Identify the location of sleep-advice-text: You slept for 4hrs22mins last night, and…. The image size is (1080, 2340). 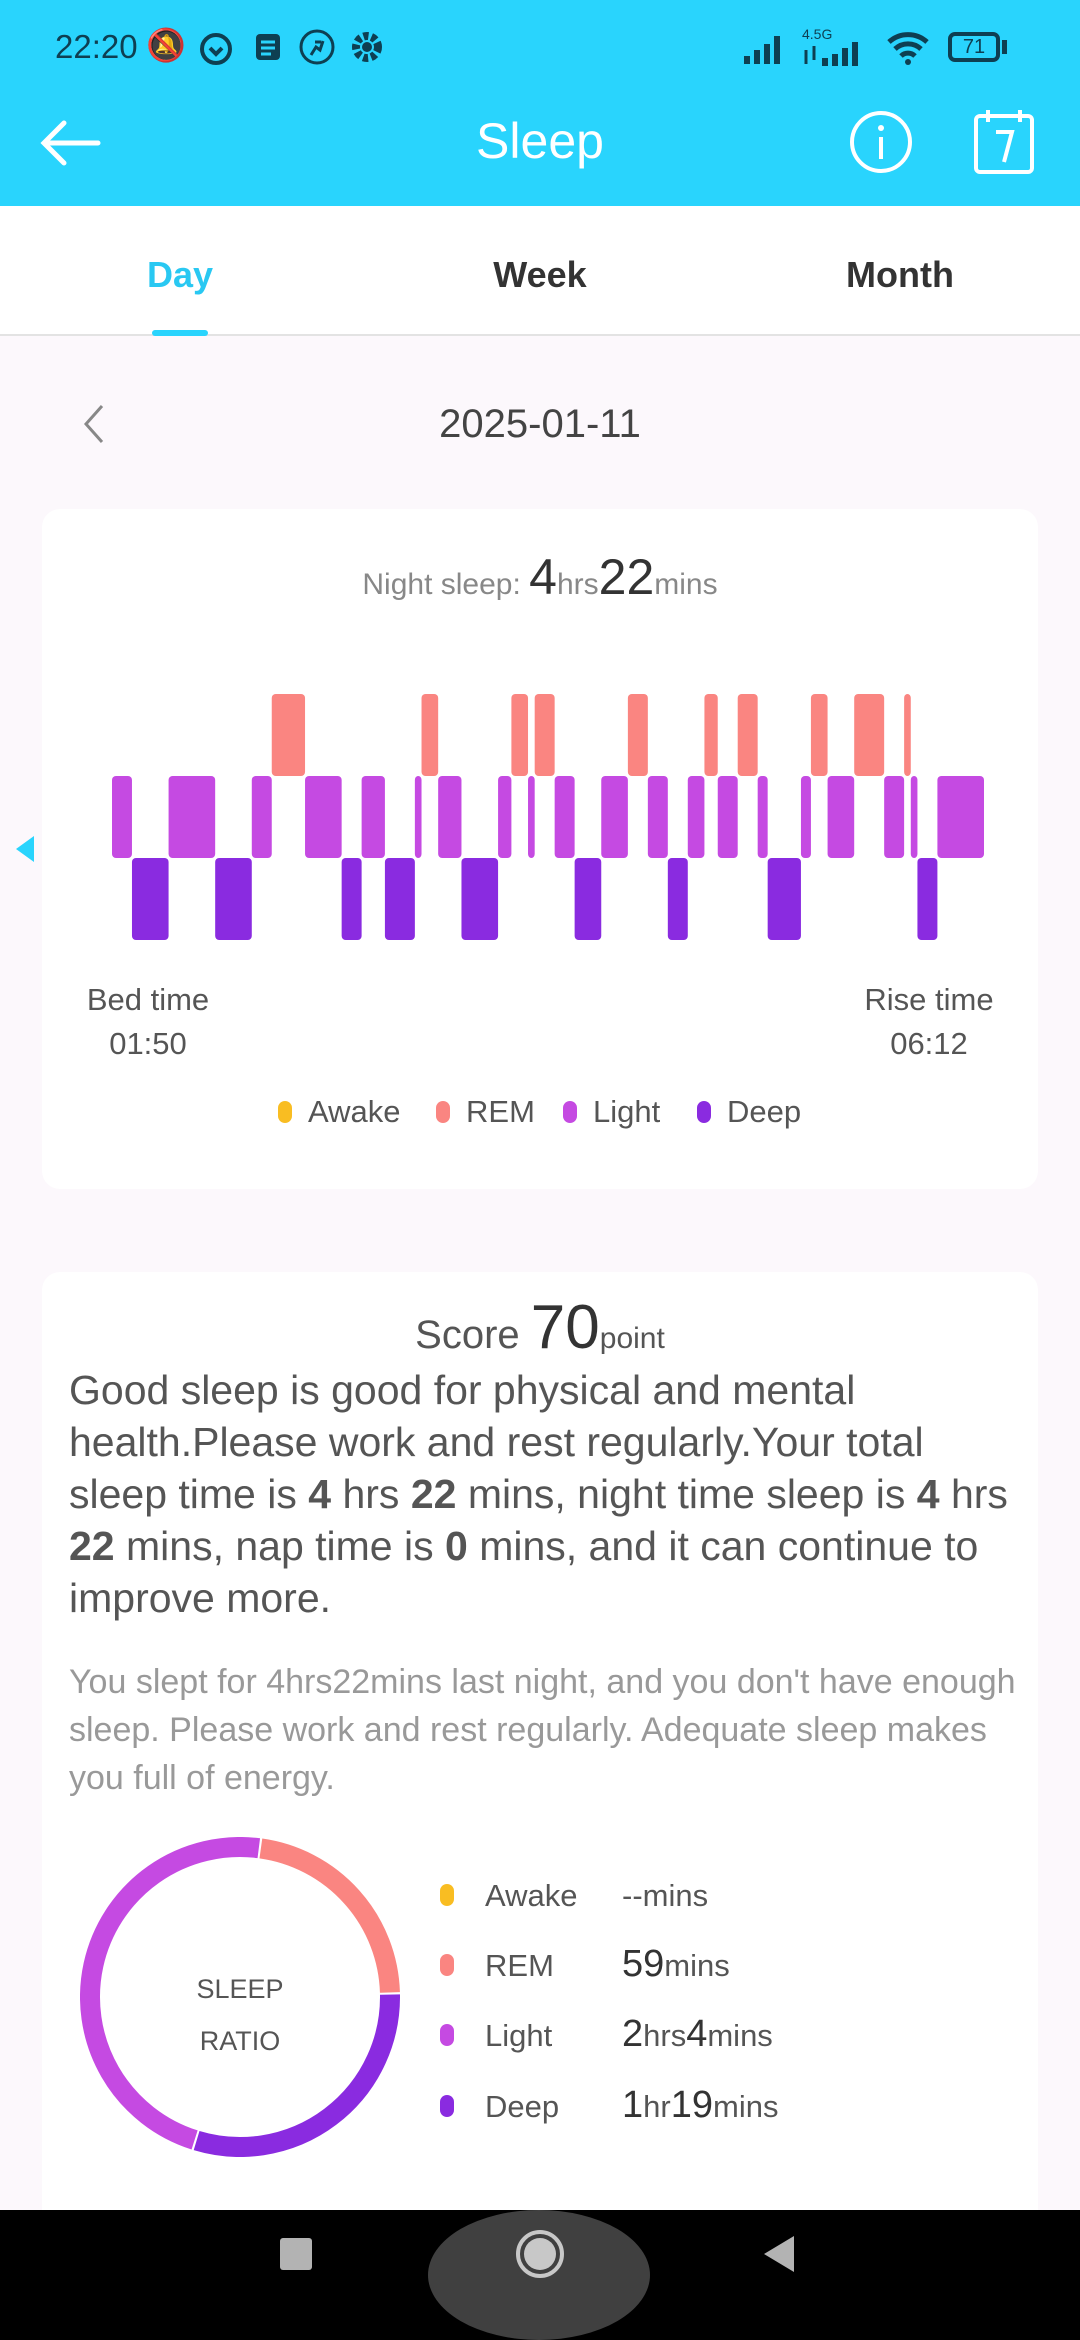
(542, 1730).